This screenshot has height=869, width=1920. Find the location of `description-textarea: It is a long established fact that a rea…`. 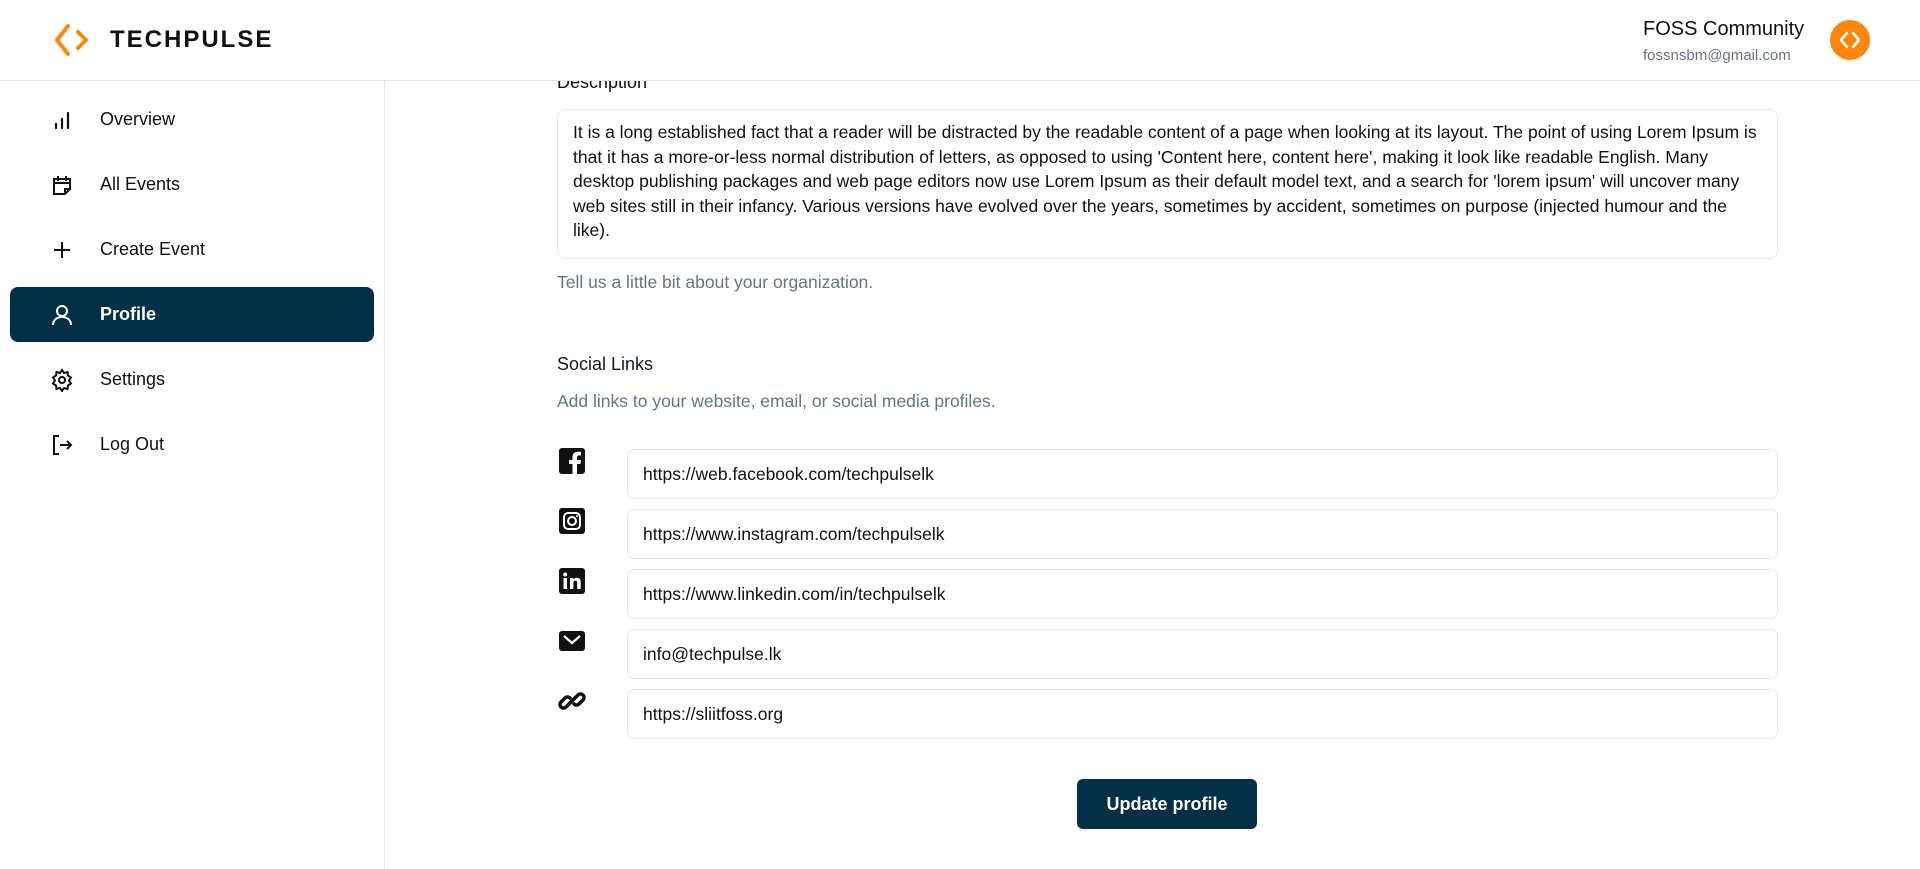

description-textarea: It is a long established fact that a rea… is located at coordinates (1167, 184).